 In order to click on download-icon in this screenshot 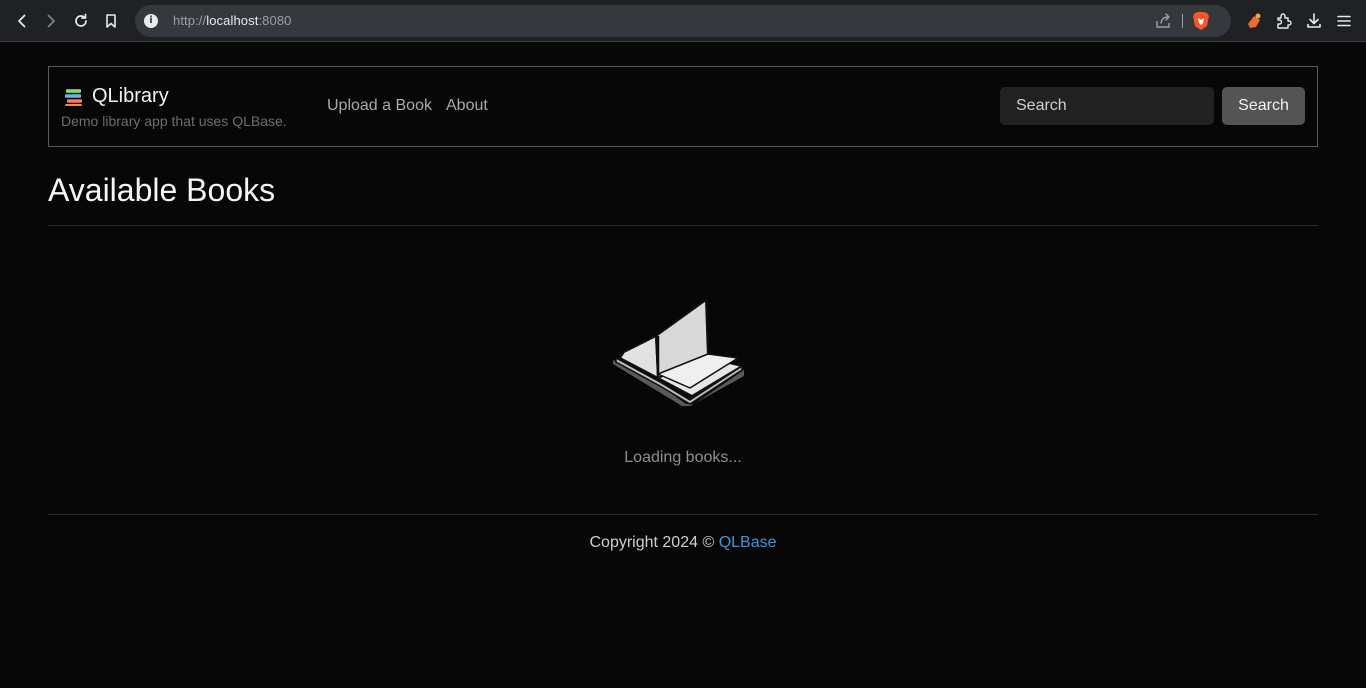, I will do `click(1314, 20)`.